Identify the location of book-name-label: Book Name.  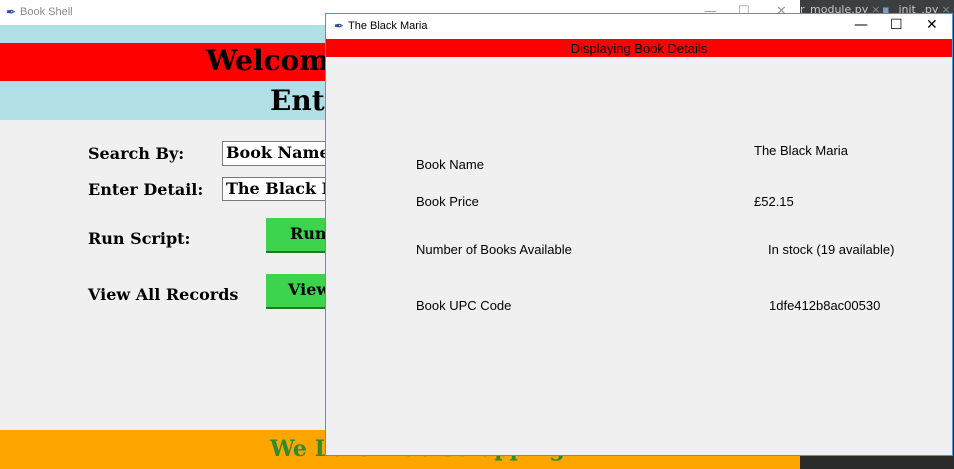
(450, 164).